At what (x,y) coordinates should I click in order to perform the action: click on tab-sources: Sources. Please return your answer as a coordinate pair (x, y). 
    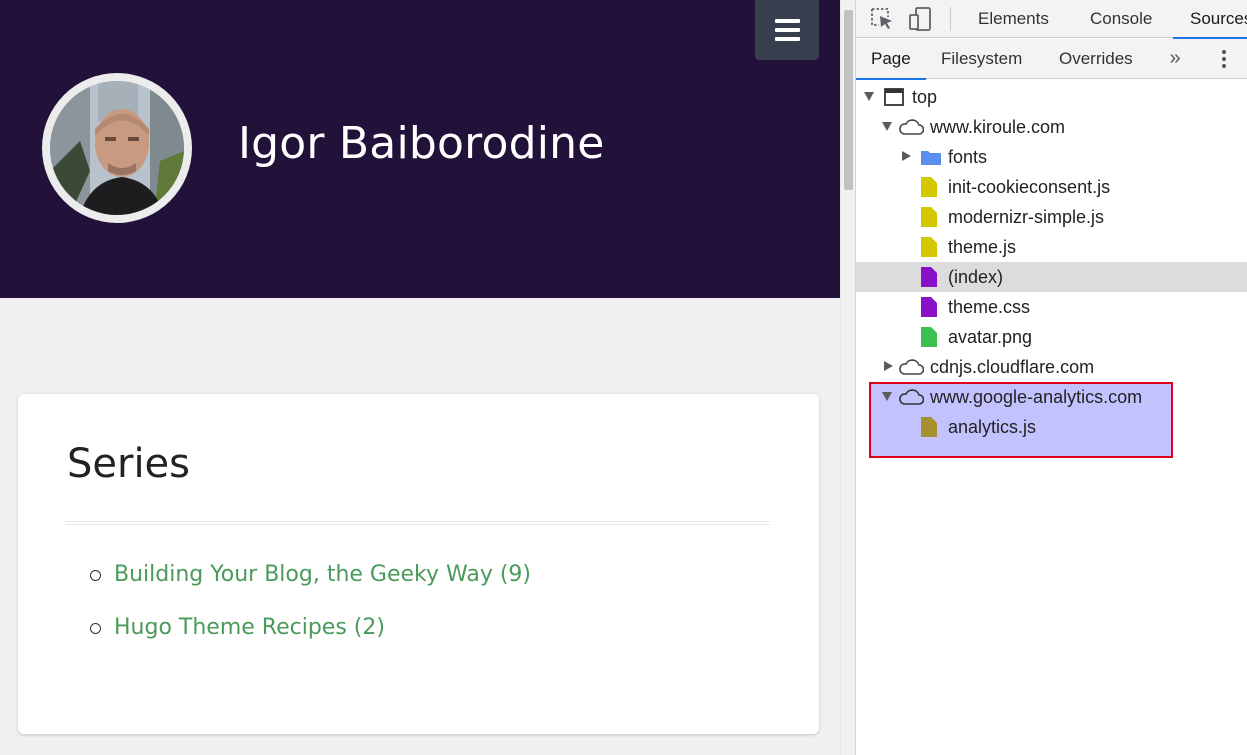
    Looking at the image, I should click on (1209, 19).